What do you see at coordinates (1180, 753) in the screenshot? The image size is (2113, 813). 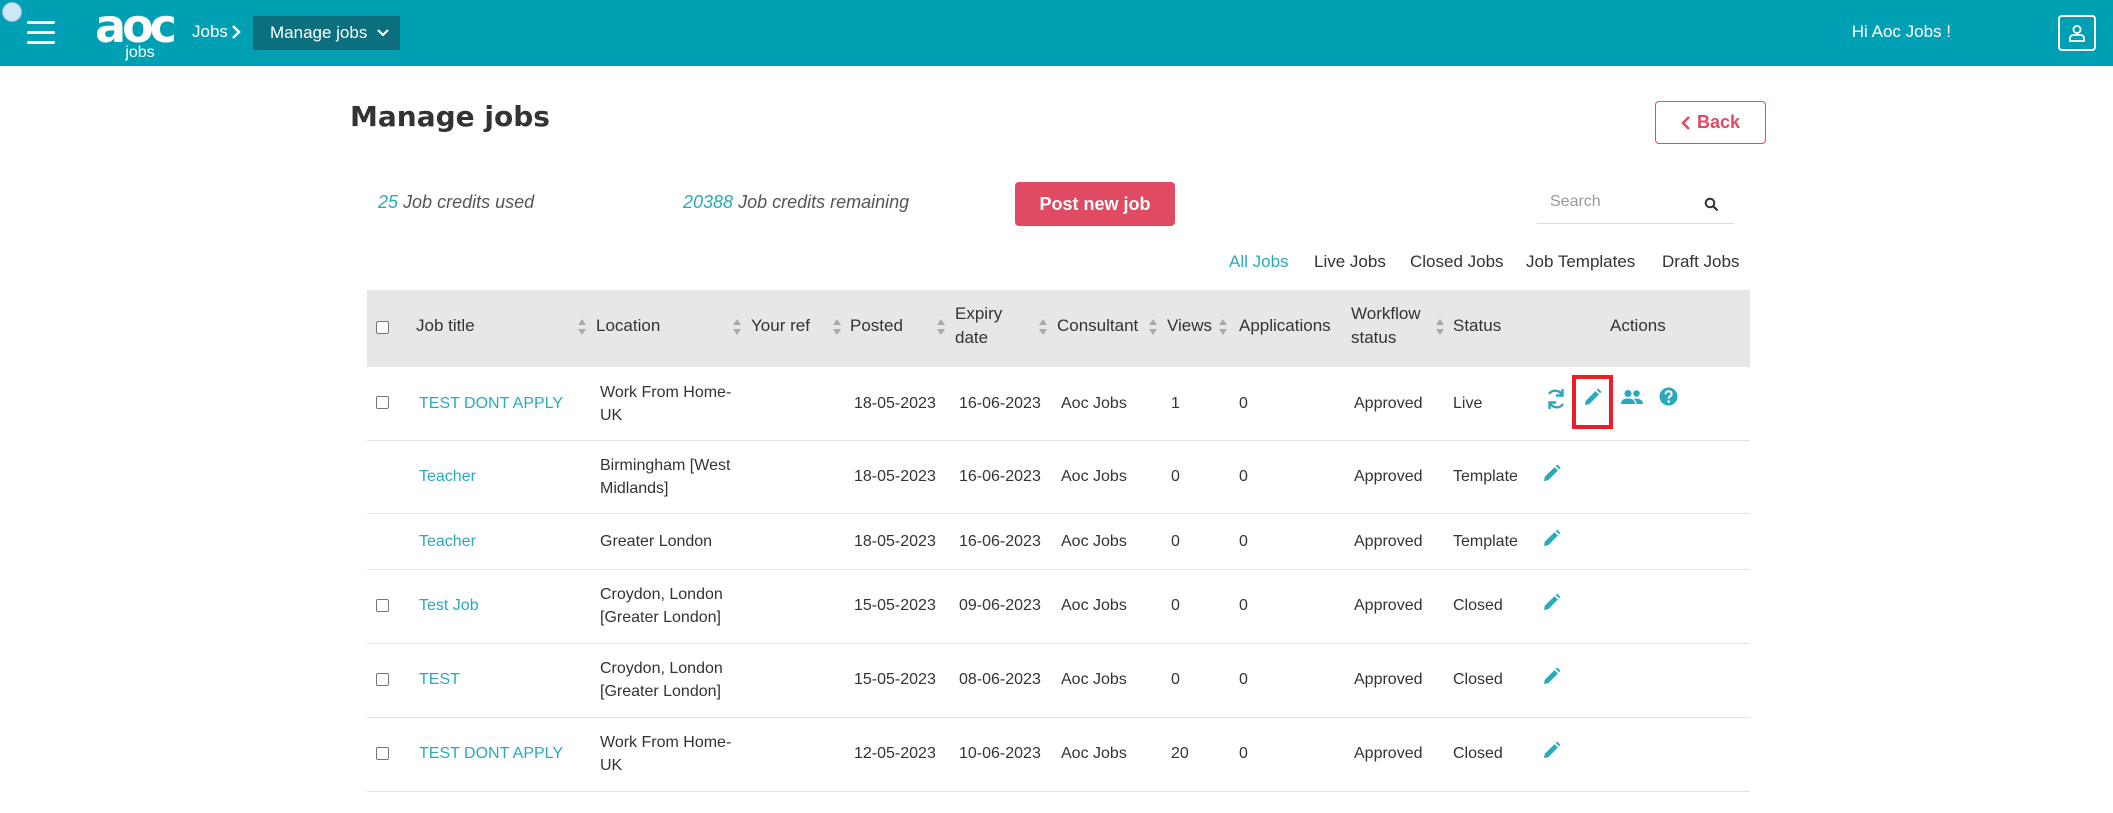 I see `job-views: 20` at bounding box center [1180, 753].